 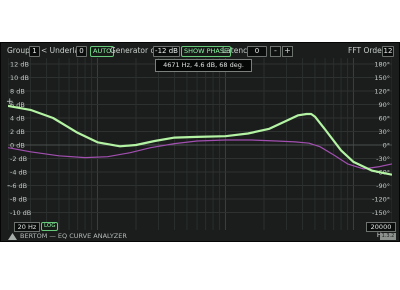 What do you see at coordinates (382, 65) in the screenshot?
I see `y-tick-label-deg: 180°` at bounding box center [382, 65].